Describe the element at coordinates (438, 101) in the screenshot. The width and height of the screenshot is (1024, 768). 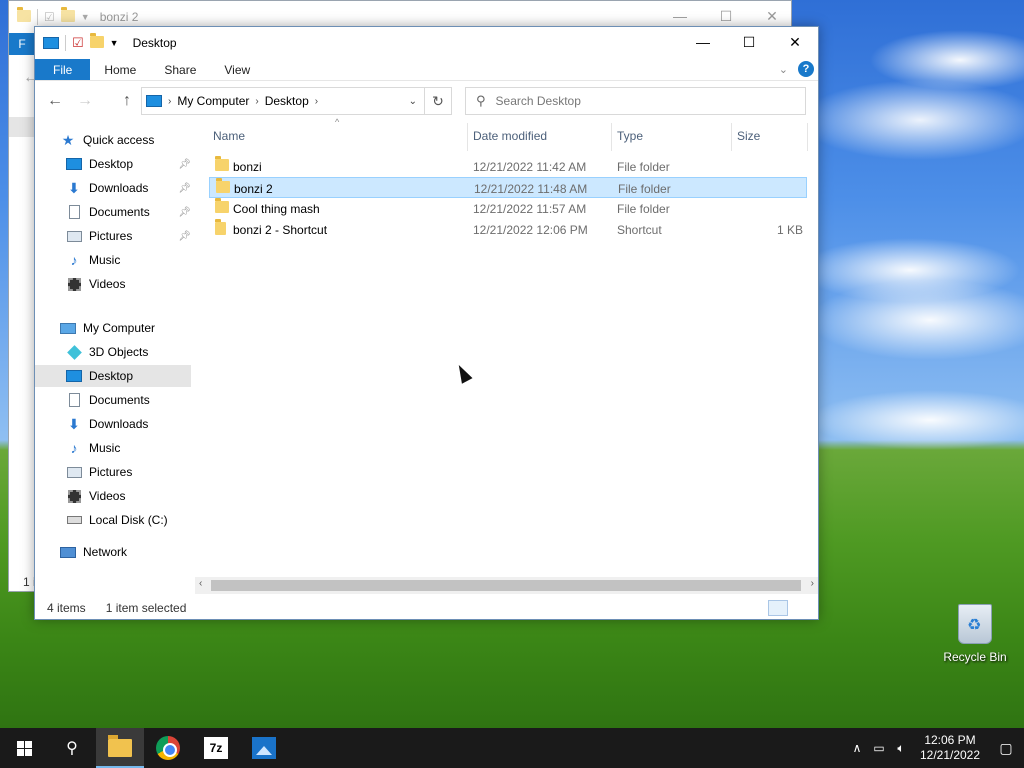
I see `refresh-button: ↻` at that location.